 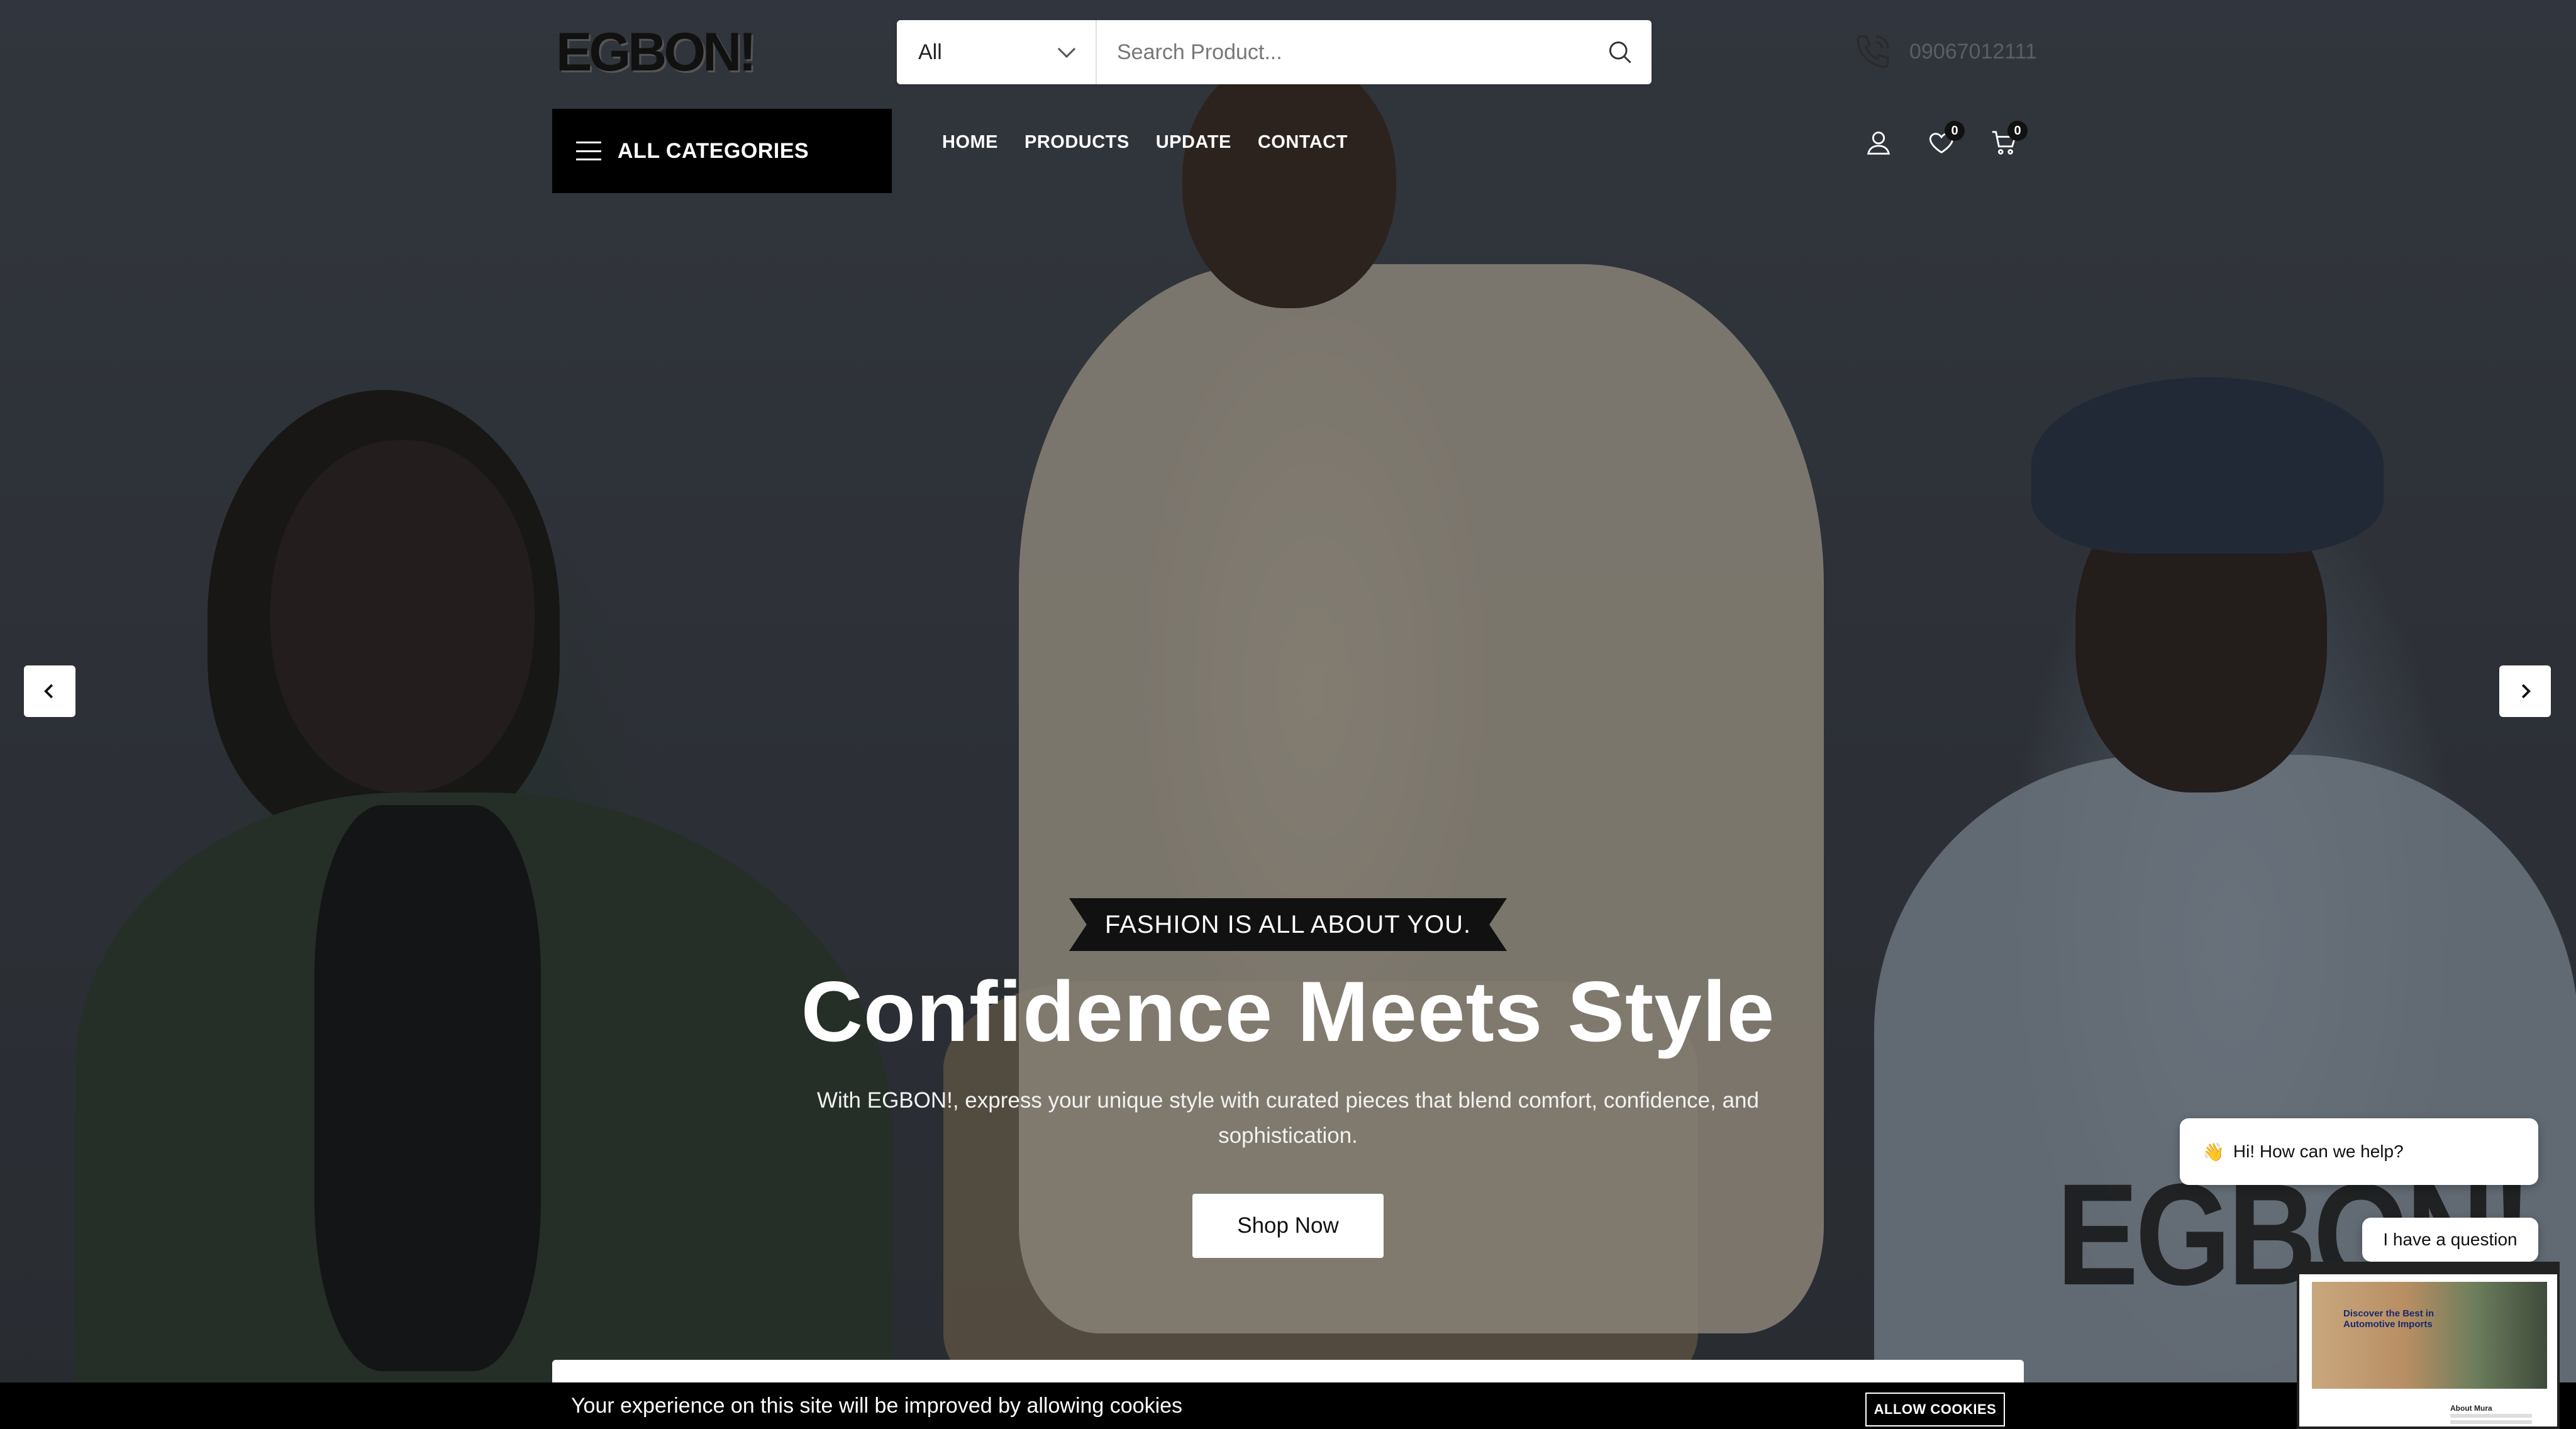 I want to click on search-input, so click(x=1343, y=52).